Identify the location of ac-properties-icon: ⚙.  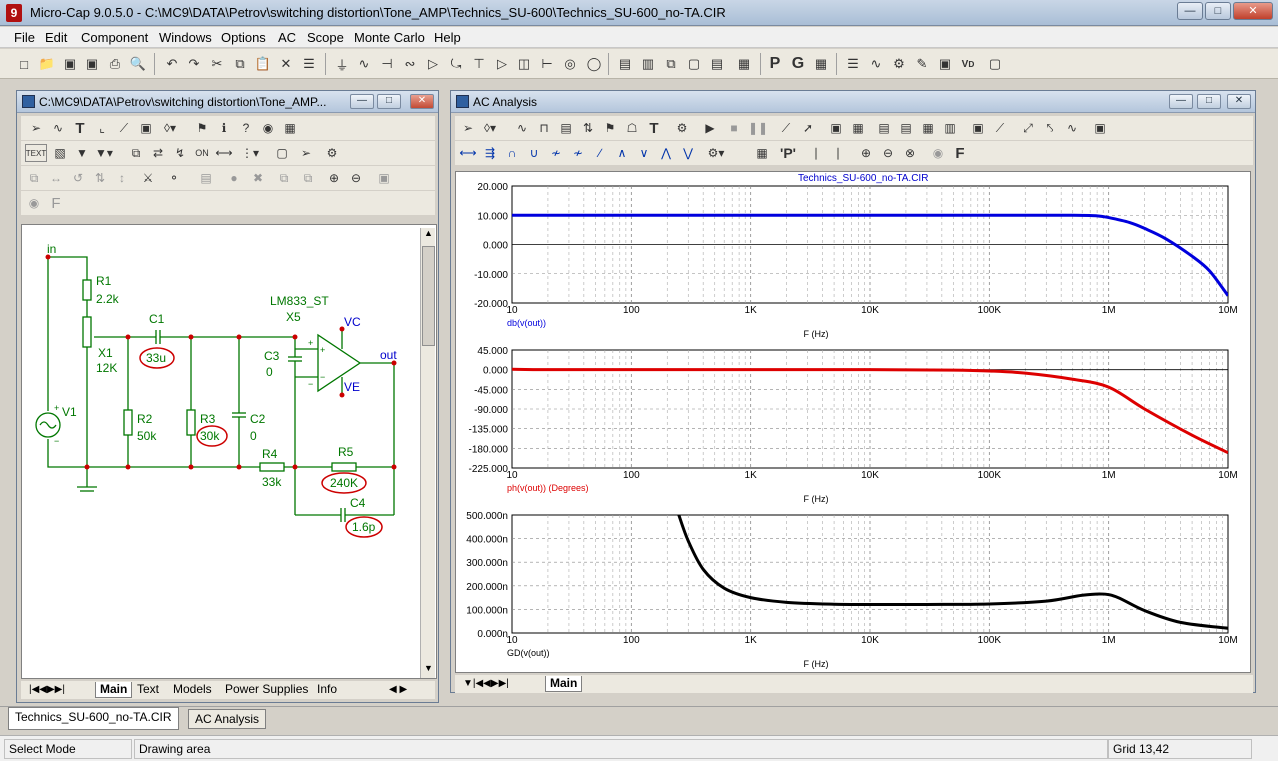
(682, 128).